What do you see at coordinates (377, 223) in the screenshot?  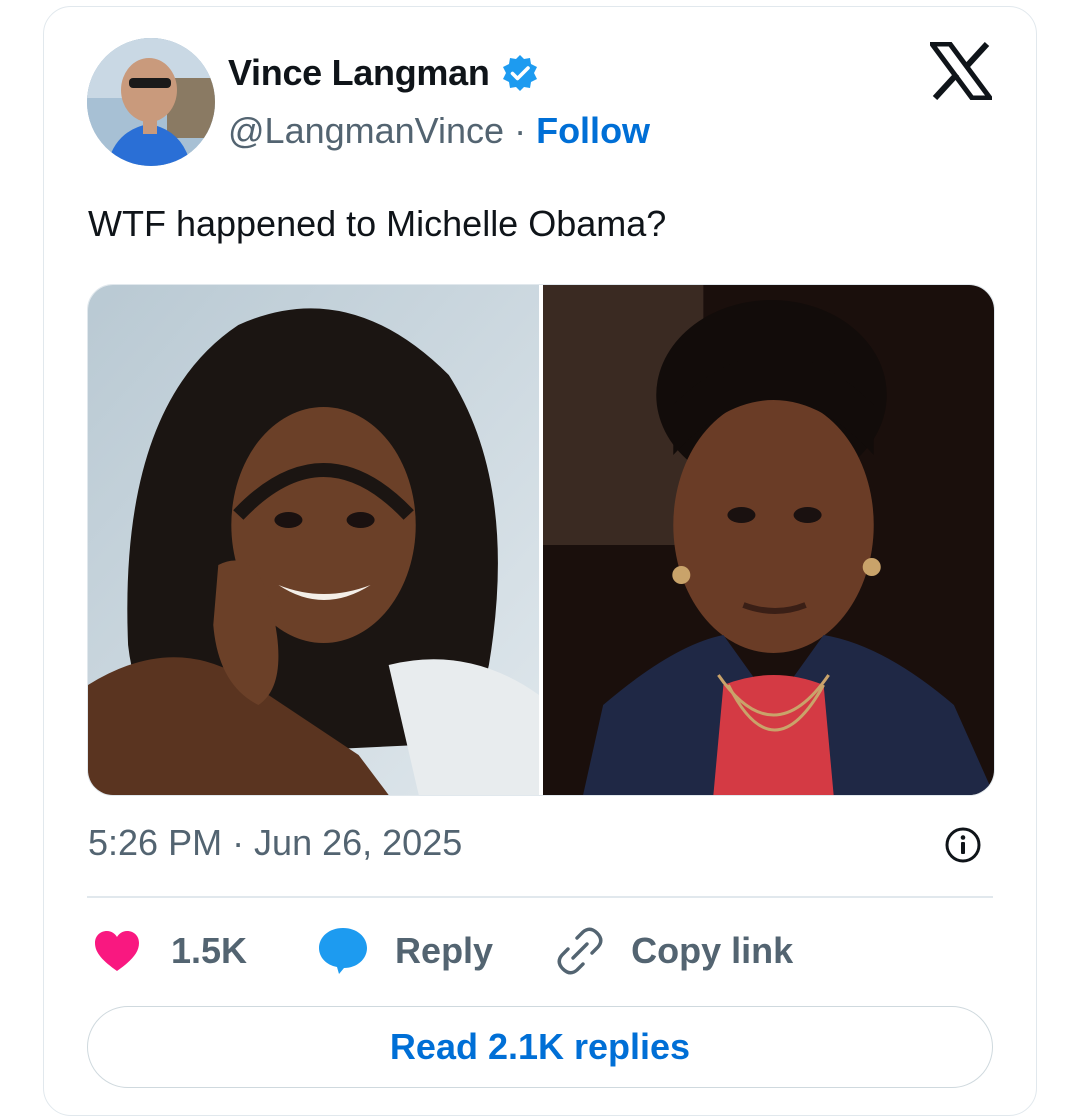 I see `tweet-text: WTF happened to Michelle Obama?` at bounding box center [377, 223].